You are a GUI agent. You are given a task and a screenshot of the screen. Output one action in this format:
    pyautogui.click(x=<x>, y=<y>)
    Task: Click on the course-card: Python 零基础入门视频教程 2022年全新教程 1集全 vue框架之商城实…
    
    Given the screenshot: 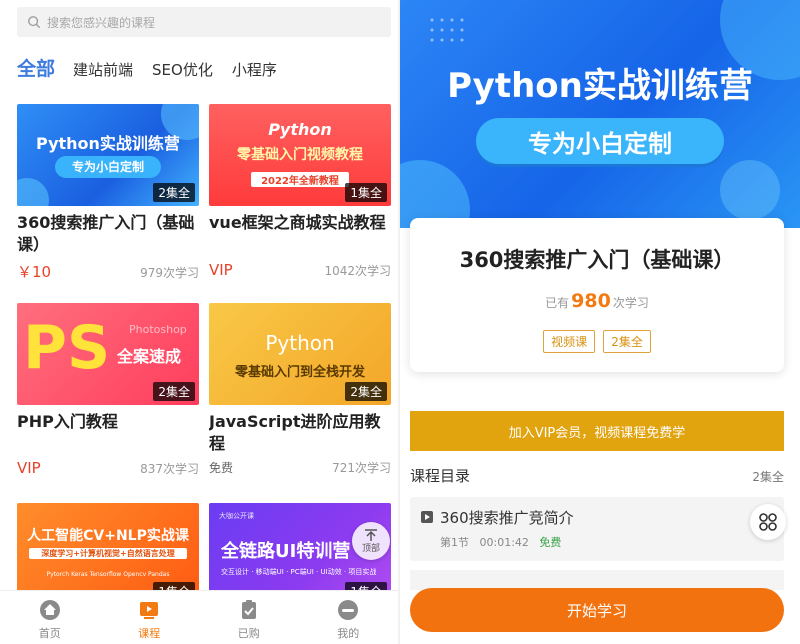 What is the action you would take?
    pyautogui.click(x=300, y=191)
    